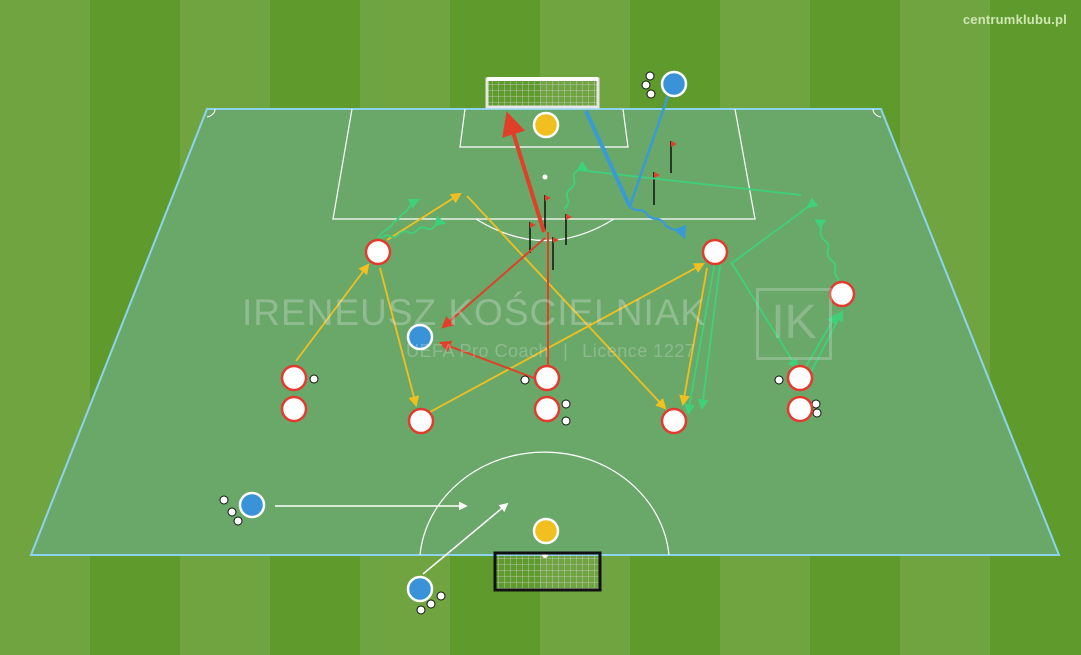 The image size is (1081, 655). I want to click on watermark-role: UEFA Pro Coach, so click(478, 351).